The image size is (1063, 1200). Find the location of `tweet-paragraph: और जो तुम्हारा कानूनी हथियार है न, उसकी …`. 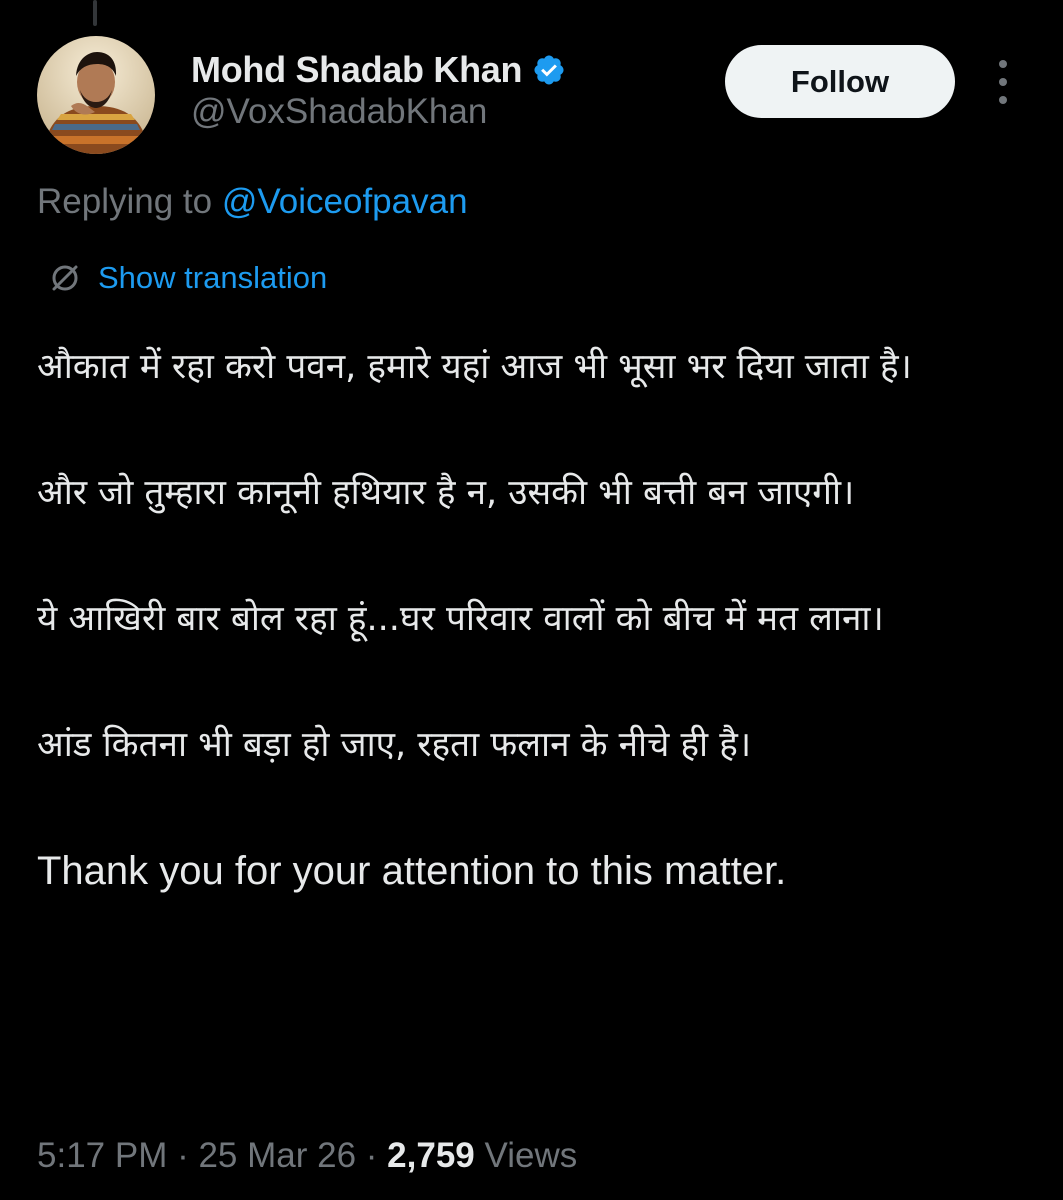

tweet-paragraph: और जो तुम्हारा कानूनी हथियार है न, उसकी … is located at coordinates (446, 493).